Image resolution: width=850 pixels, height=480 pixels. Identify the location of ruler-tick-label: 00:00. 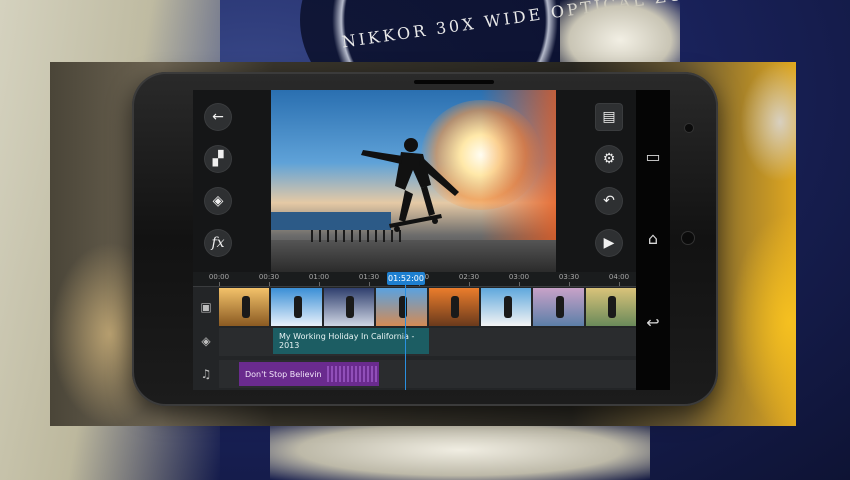
(219, 277).